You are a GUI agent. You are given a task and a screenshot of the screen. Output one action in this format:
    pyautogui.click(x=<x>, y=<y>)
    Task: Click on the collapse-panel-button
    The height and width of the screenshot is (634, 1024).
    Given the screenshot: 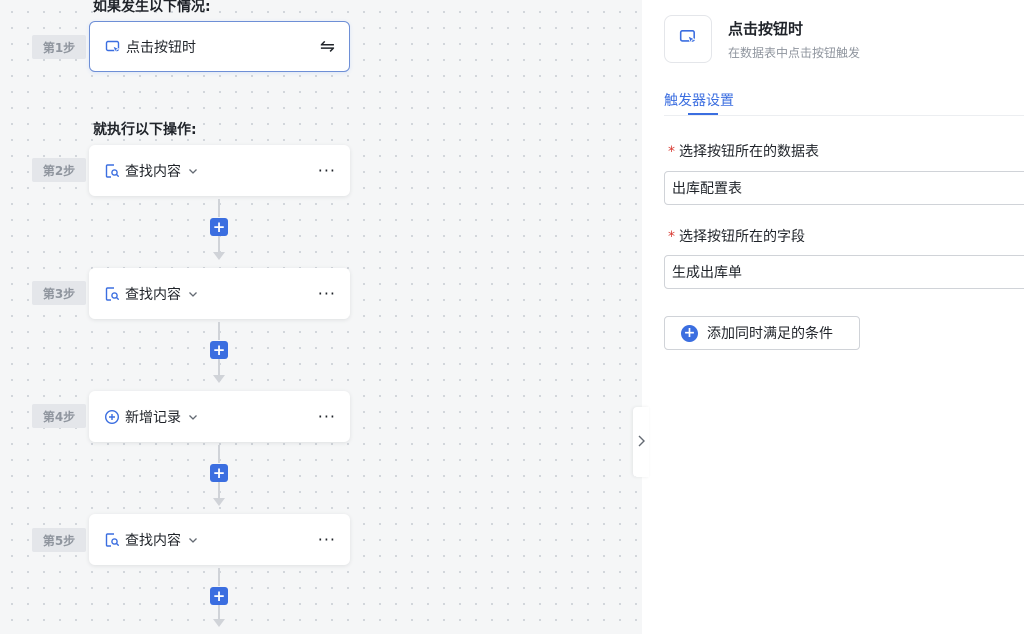 What is the action you would take?
    pyautogui.click(x=641, y=442)
    